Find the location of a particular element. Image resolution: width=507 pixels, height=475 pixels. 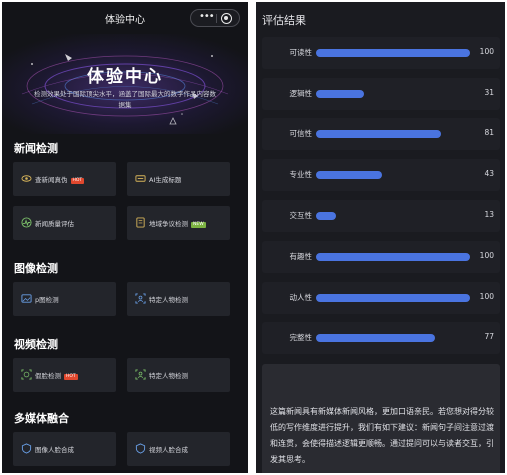

metric-row: 可读性 100 is located at coordinates (381, 53).